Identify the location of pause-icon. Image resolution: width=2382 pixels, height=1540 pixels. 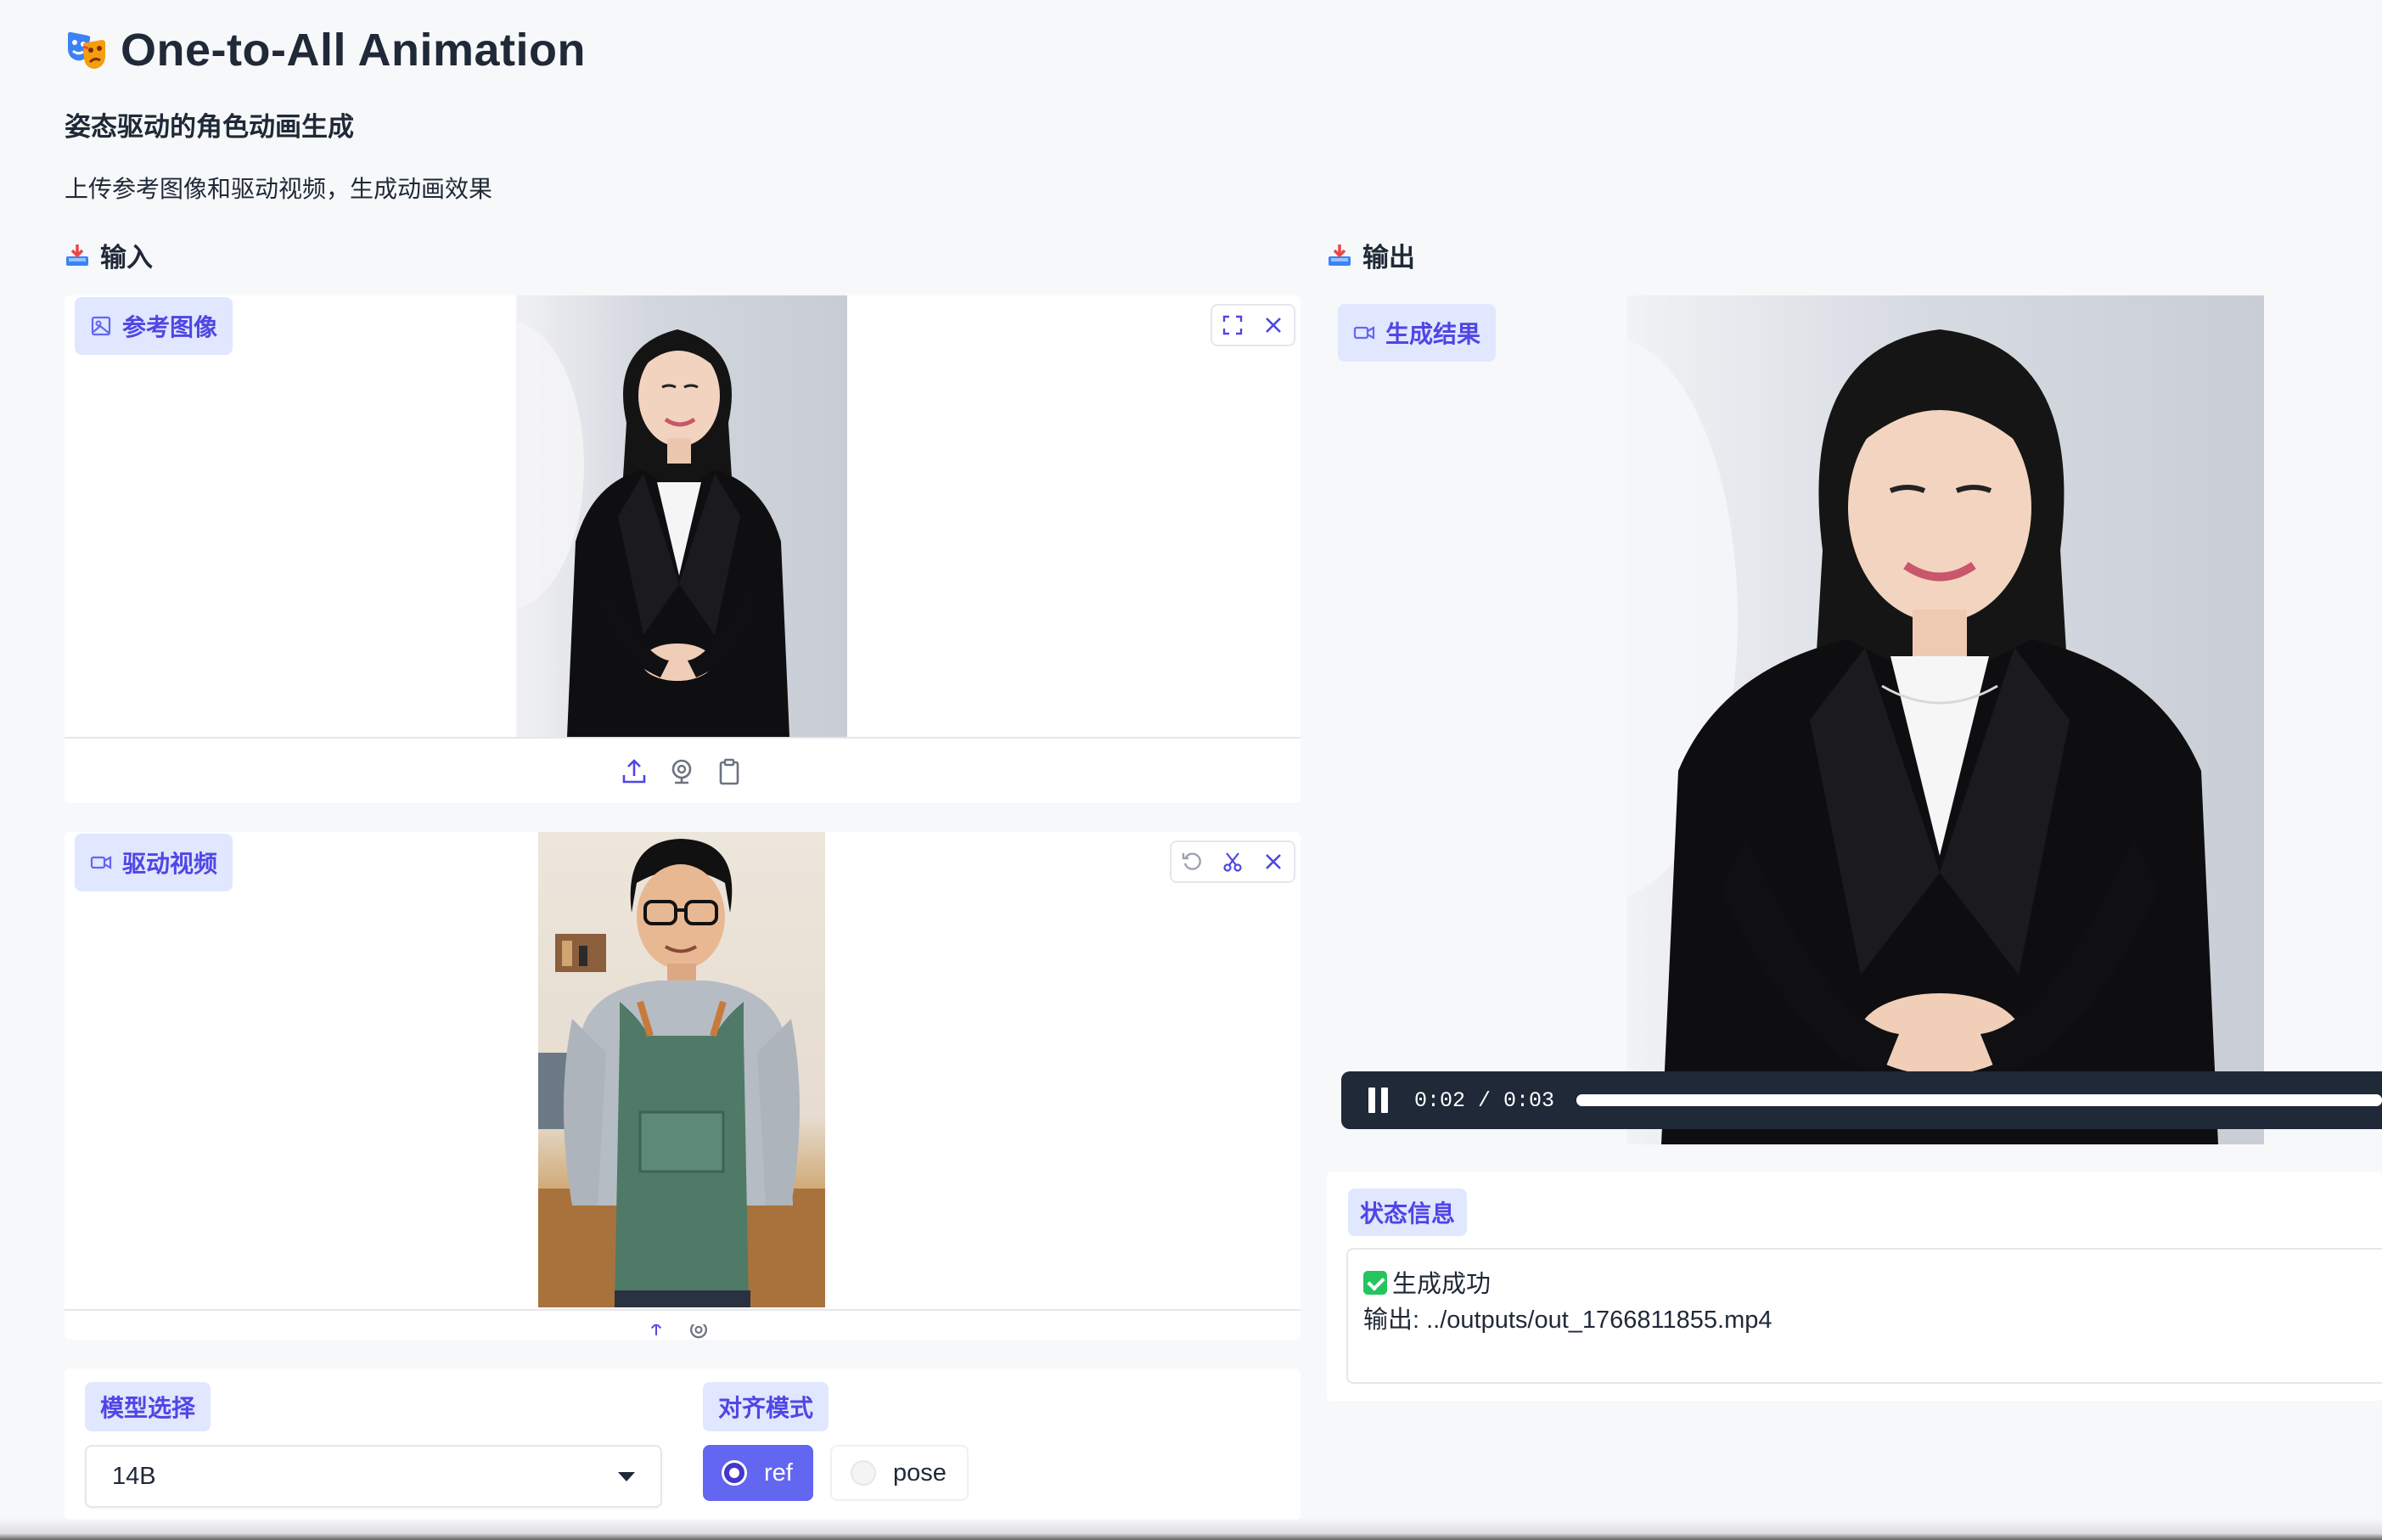
(1378, 1100).